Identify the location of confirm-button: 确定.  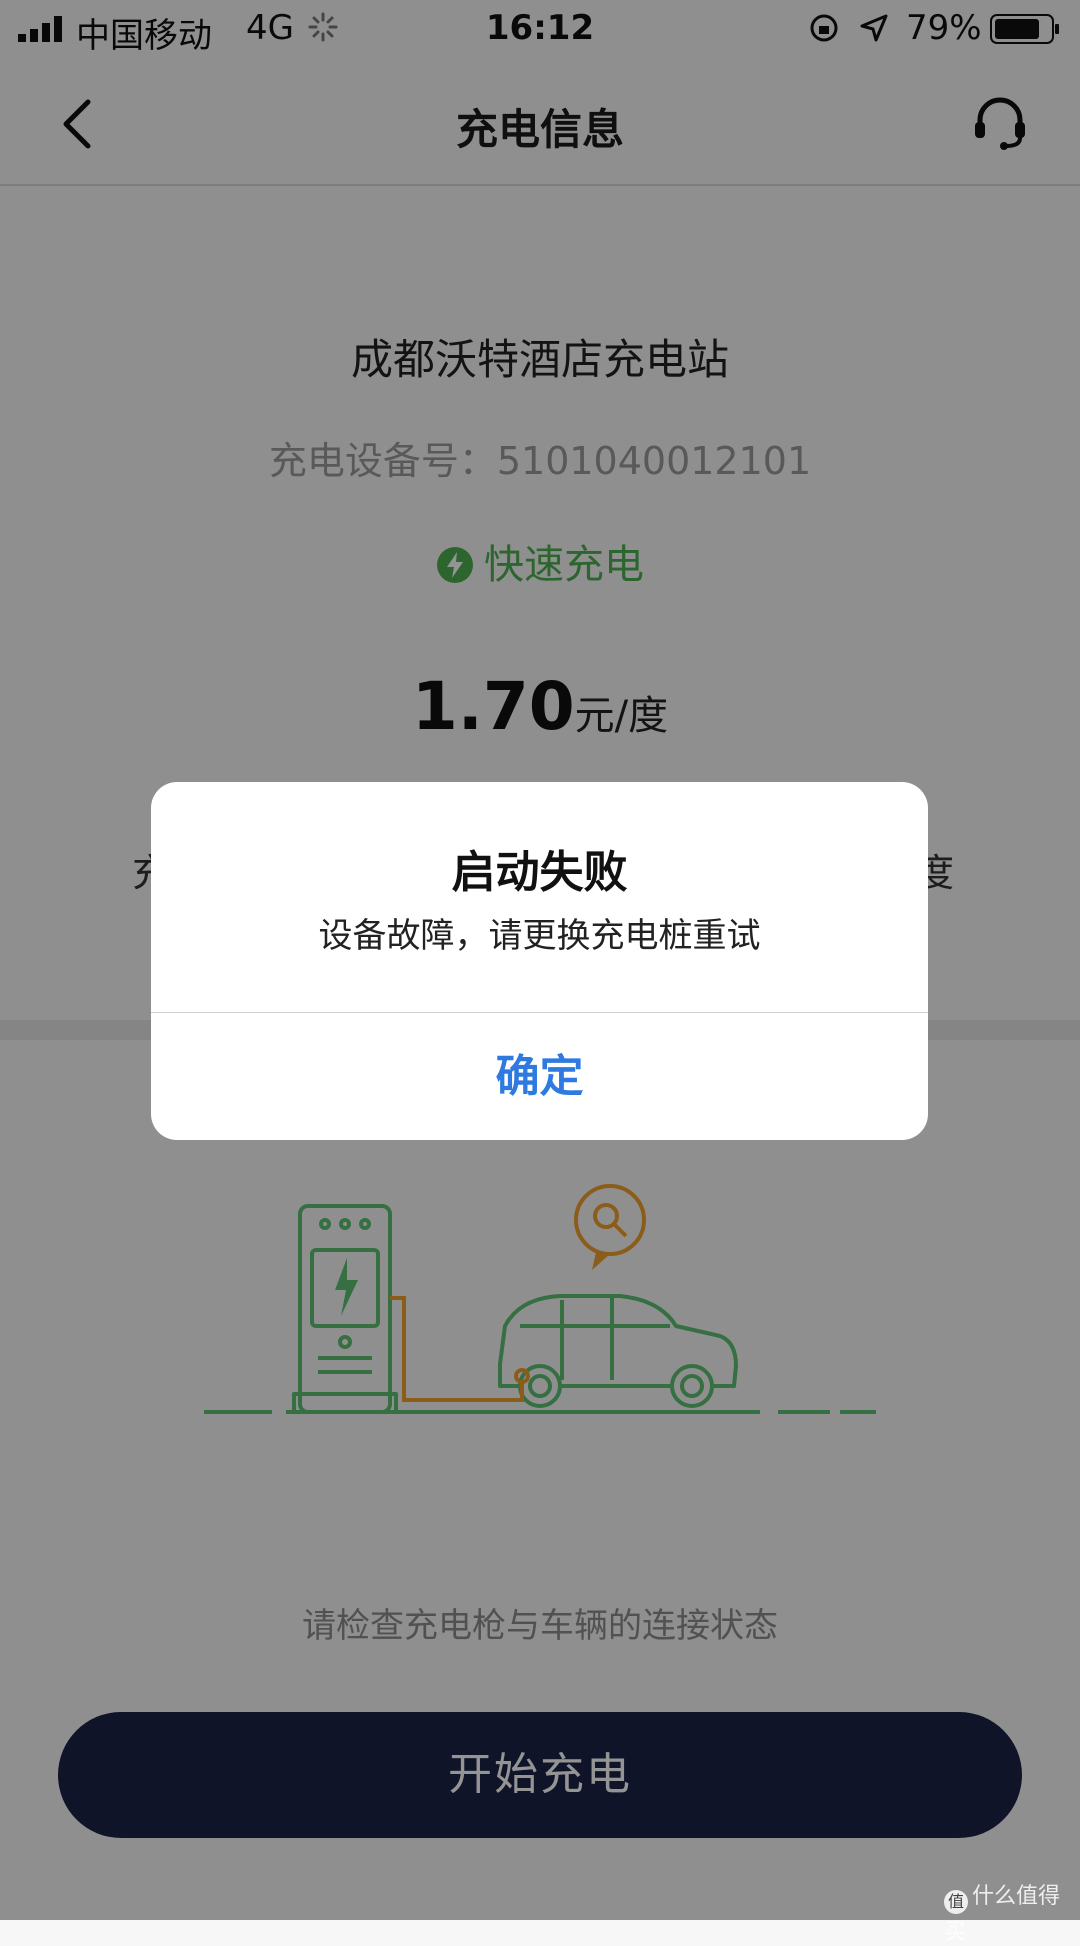
(539, 1076).